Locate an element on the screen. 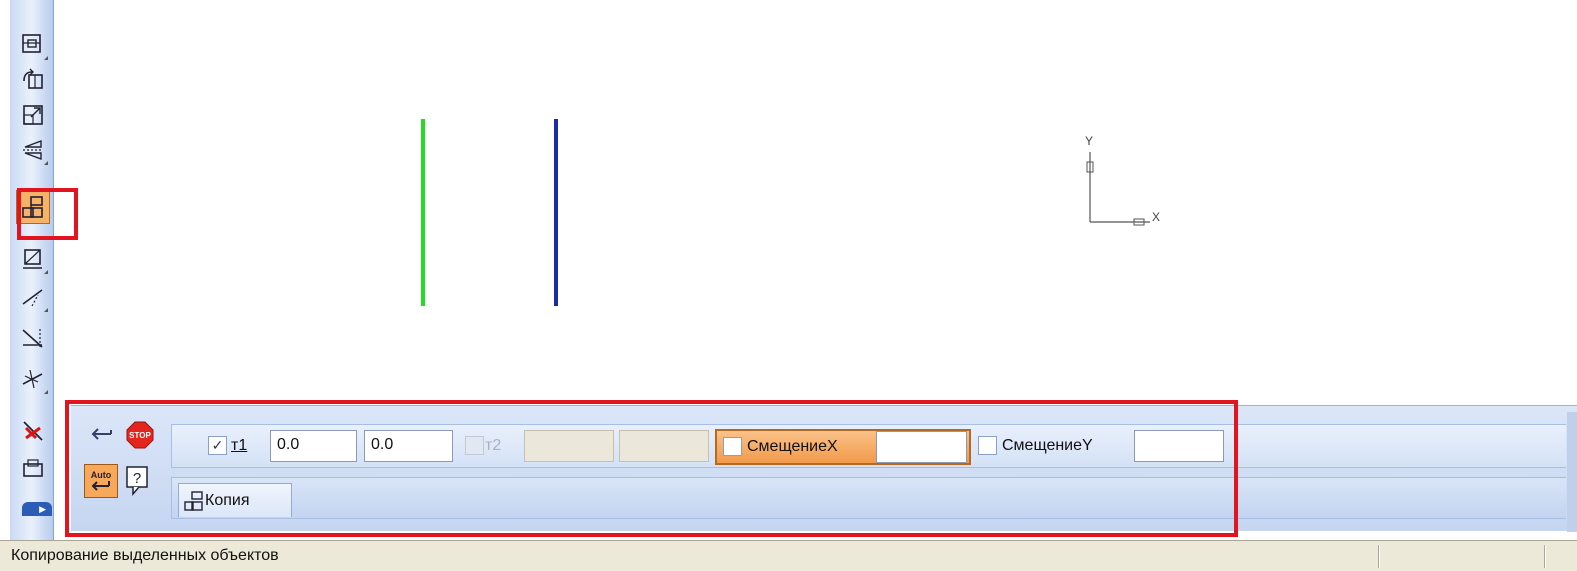 This screenshot has width=1577, height=571. symmetry-icon is located at coordinates (33, 150).